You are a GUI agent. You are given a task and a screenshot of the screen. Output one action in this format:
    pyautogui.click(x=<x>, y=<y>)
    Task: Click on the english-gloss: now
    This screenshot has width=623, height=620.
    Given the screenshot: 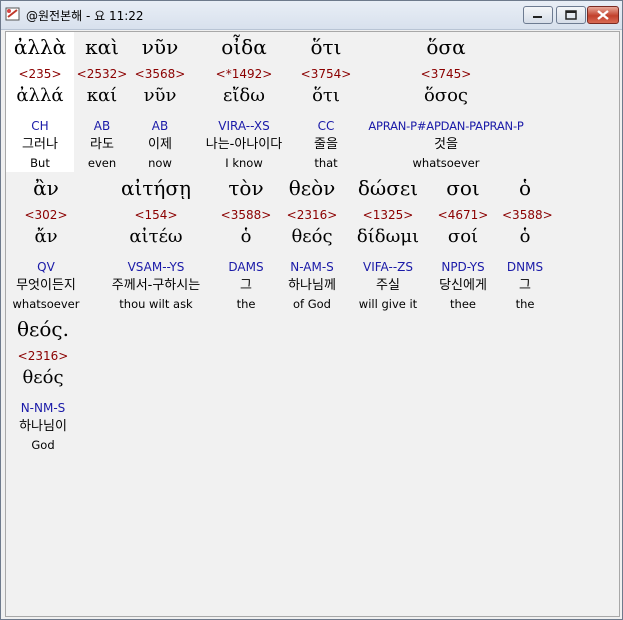 What is the action you would take?
    pyautogui.click(x=160, y=163)
    